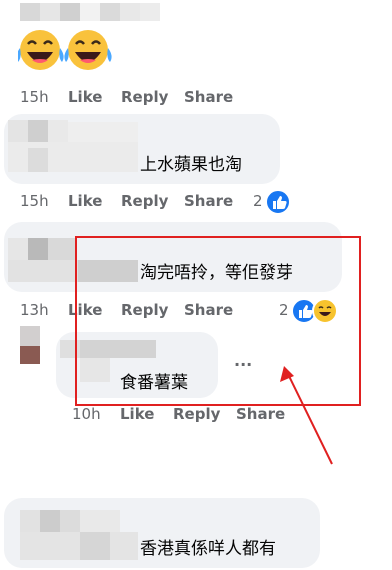 Image resolution: width=392 pixels, height=570 pixels. What do you see at coordinates (258, 201) in the screenshot?
I see `reaction-count: 2` at bounding box center [258, 201].